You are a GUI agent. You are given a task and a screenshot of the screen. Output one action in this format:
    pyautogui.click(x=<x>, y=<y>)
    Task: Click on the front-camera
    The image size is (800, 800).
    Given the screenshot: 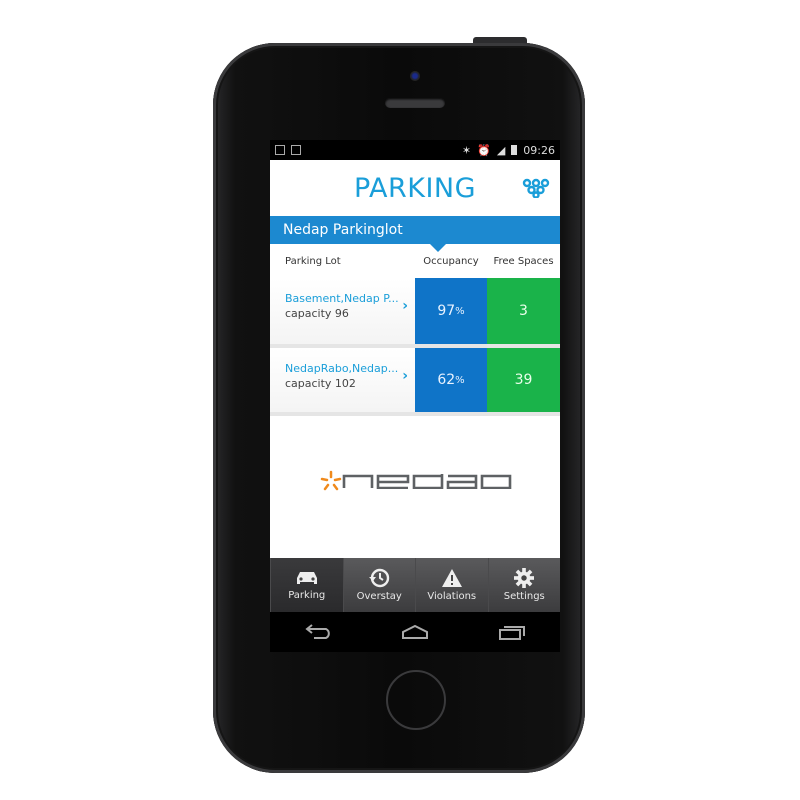 What is the action you would take?
    pyautogui.click(x=415, y=76)
    